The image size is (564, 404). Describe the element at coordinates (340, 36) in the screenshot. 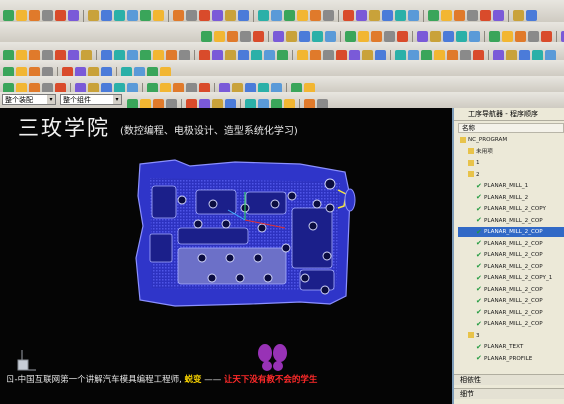

I see `toolbar-separator` at that location.